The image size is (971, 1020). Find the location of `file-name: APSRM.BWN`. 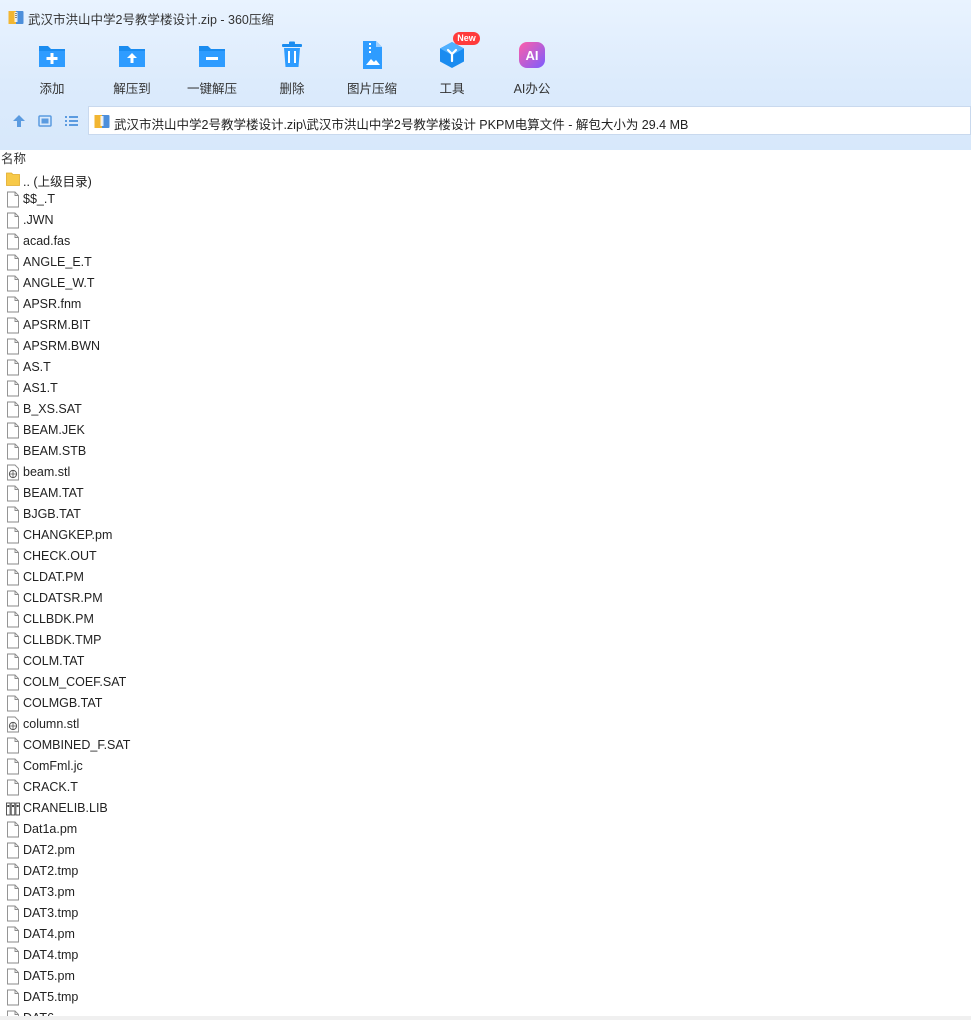

file-name: APSRM.BWN is located at coordinates (62, 346).